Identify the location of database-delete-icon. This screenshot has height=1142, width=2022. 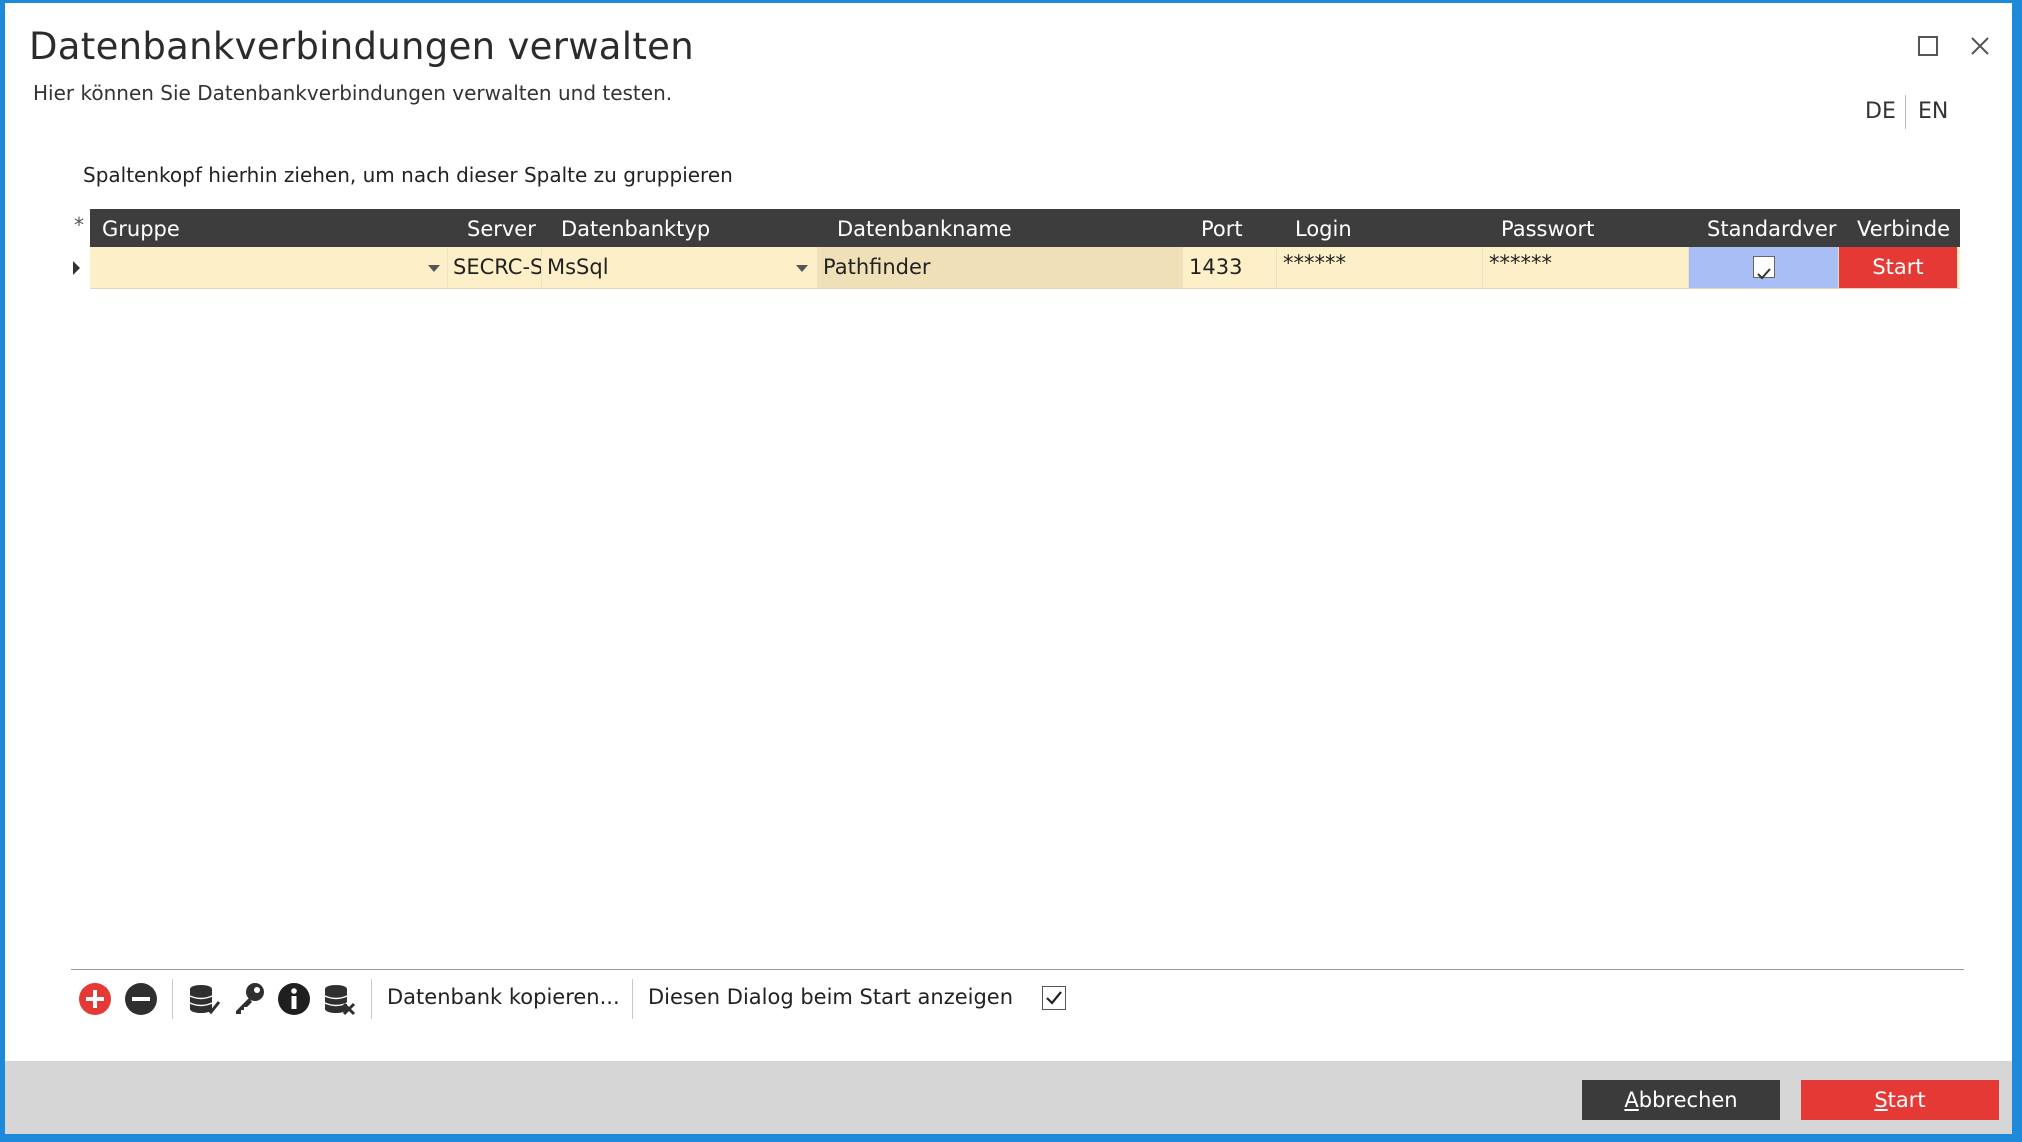
(339, 999).